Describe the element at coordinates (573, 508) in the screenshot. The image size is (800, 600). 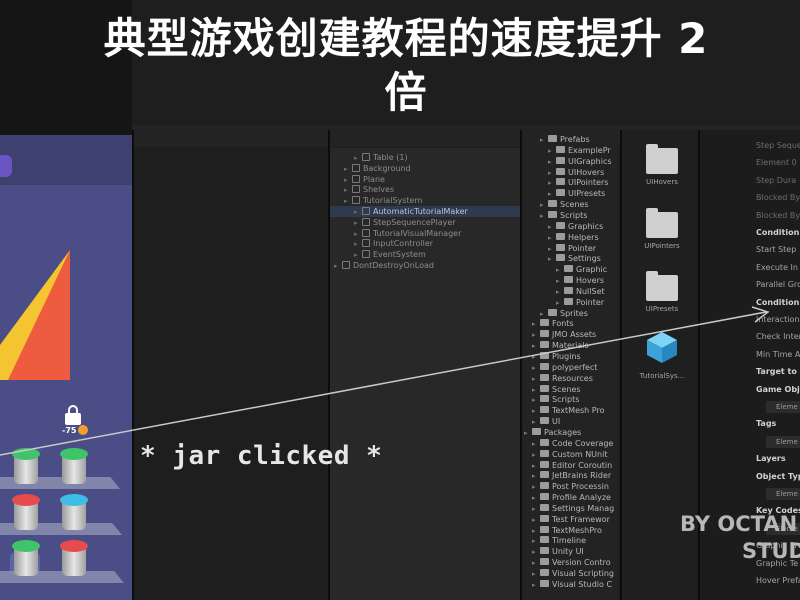
I see `project-folder: ▸ Settings Manag` at that location.